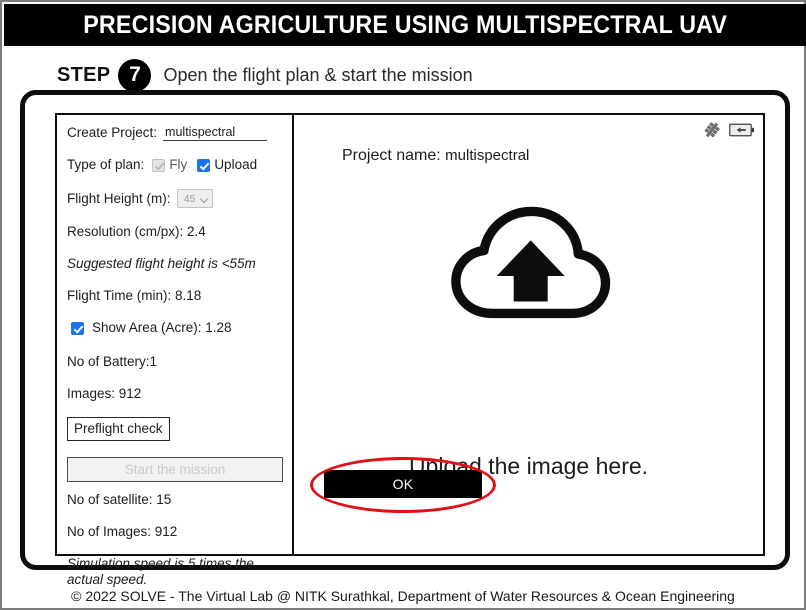 This screenshot has width=806, height=610. What do you see at coordinates (118, 429) in the screenshot?
I see `preflight-check-button: Preflight check` at bounding box center [118, 429].